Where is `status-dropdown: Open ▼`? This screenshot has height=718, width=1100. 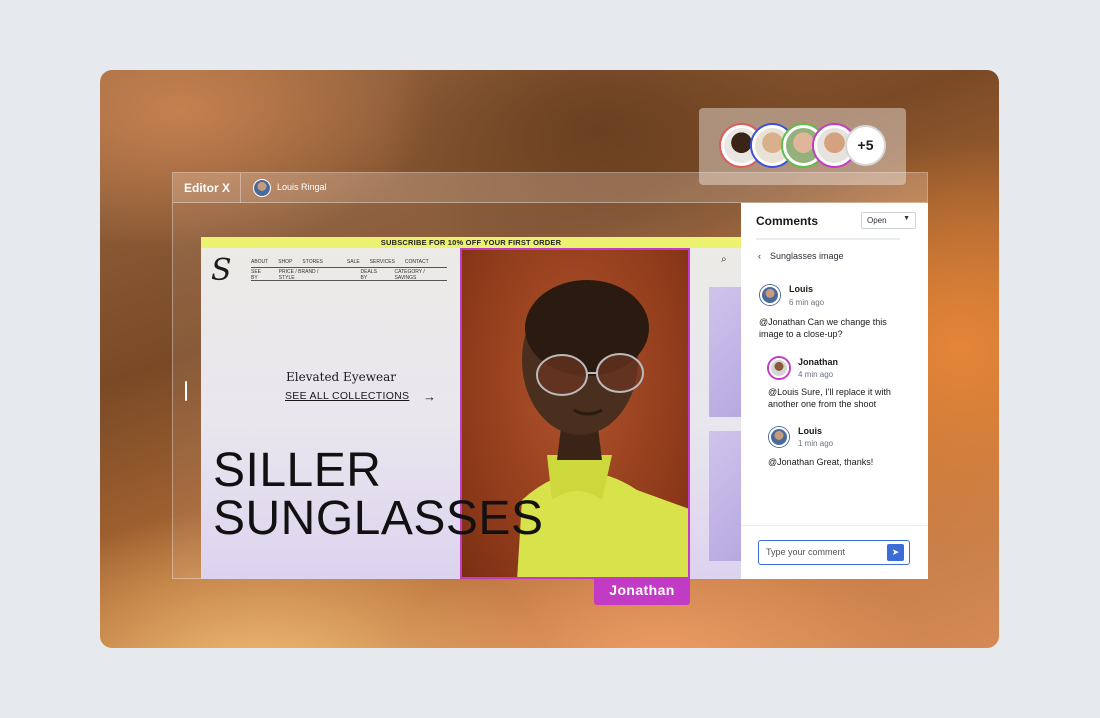
status-dropdown: Open ▼ is located at coordinates (888, 220).